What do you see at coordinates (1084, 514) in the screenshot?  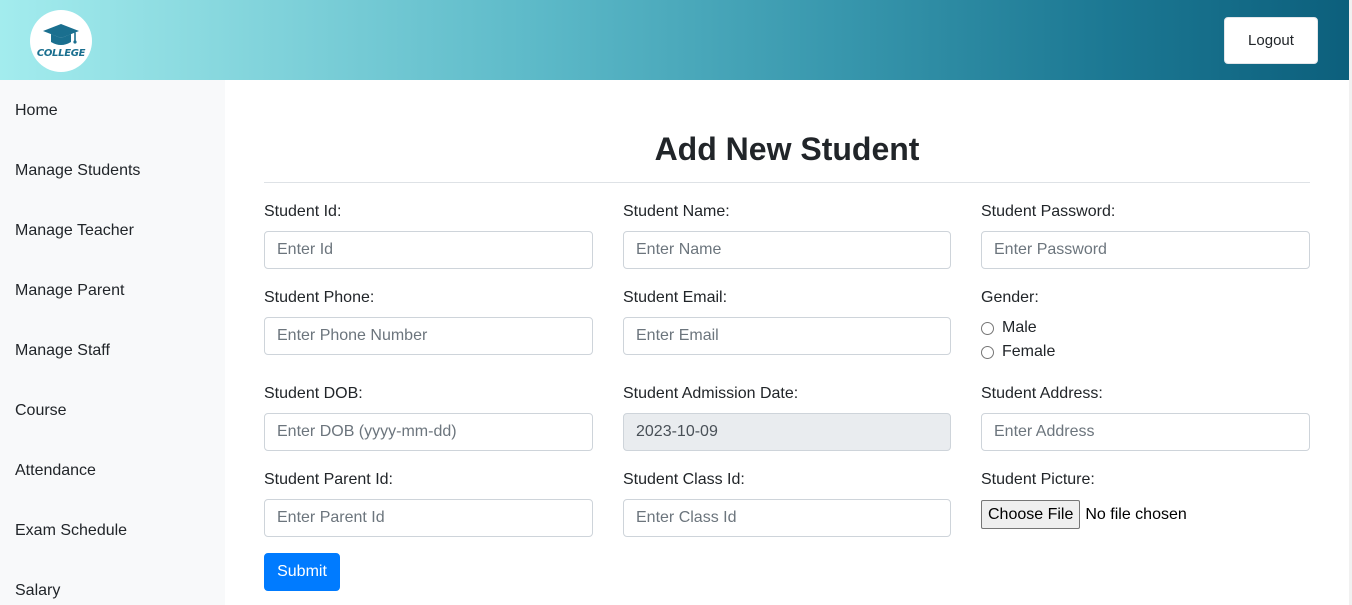 I see `student-picture-file-input: Choose File No file chosen` at bounding box center [1084, 514].